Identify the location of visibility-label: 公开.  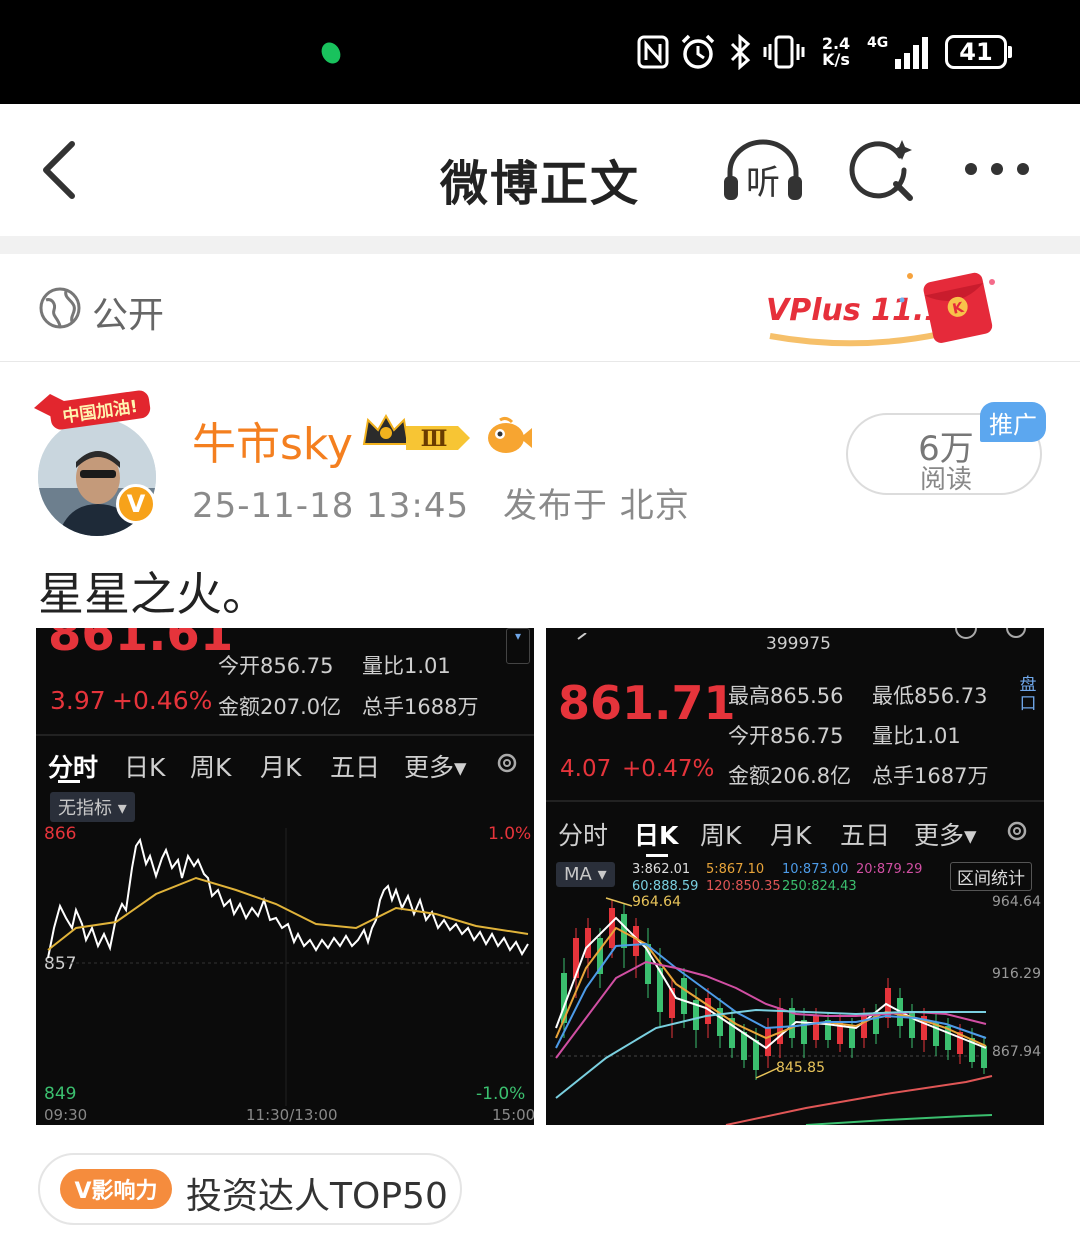
(128, 315).